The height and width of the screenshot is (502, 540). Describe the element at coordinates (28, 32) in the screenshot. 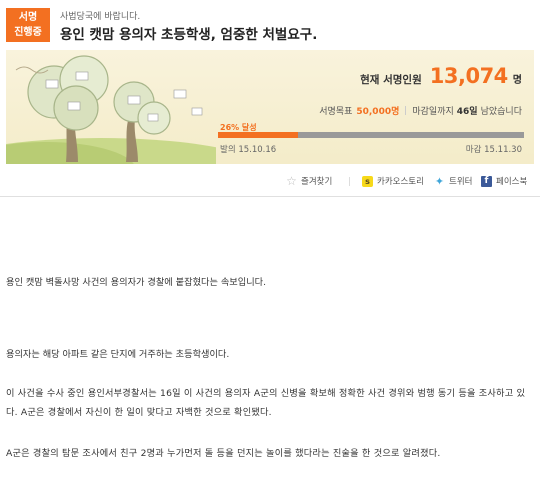

I see `status-badge-line2: 진행중` at that location.